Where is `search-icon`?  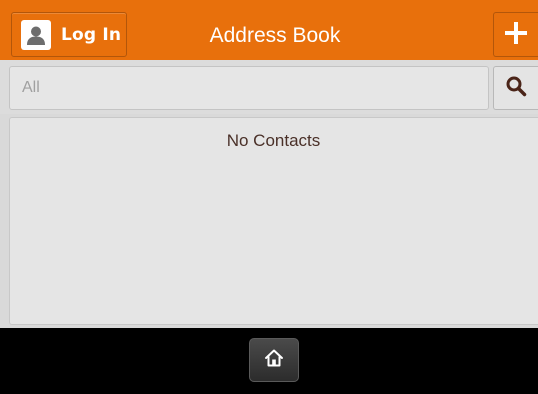
search-icon is located at coordinates (516, 88).